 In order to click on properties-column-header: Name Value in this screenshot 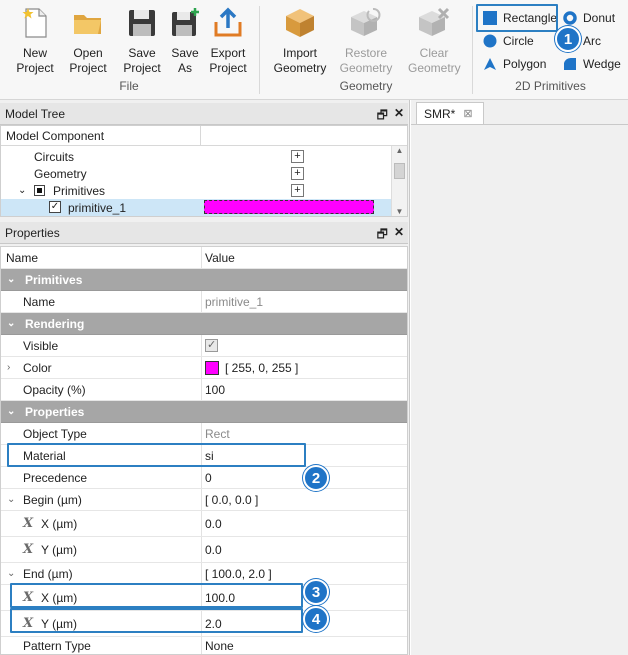, I will do `click(204, 258)`.